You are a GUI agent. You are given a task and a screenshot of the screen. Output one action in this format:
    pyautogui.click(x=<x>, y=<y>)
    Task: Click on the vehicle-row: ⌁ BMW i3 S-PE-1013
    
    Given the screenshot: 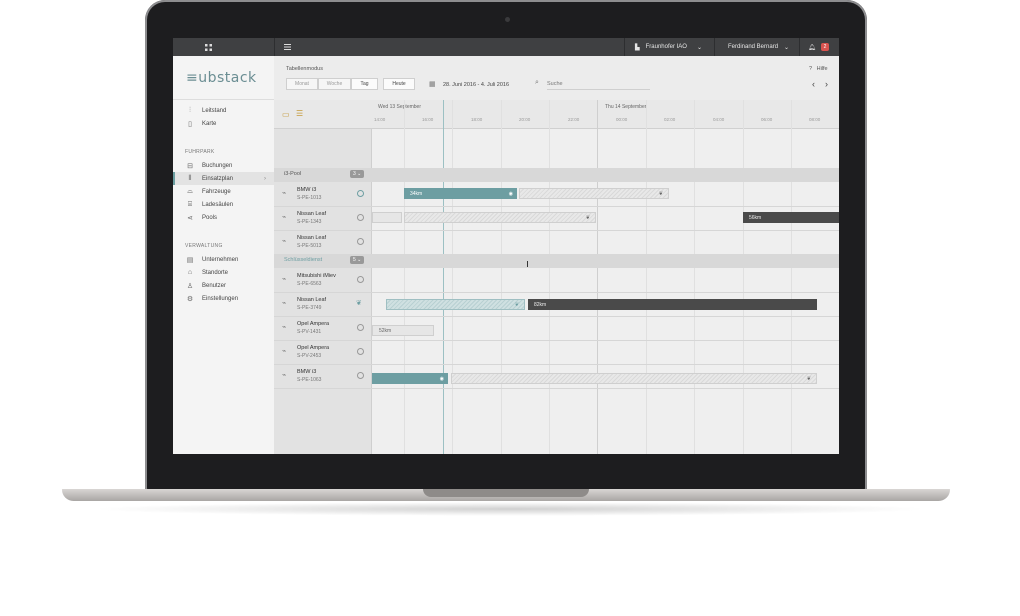 What is the action you would take?
    pyautogui.click(x=322, y=194)
    